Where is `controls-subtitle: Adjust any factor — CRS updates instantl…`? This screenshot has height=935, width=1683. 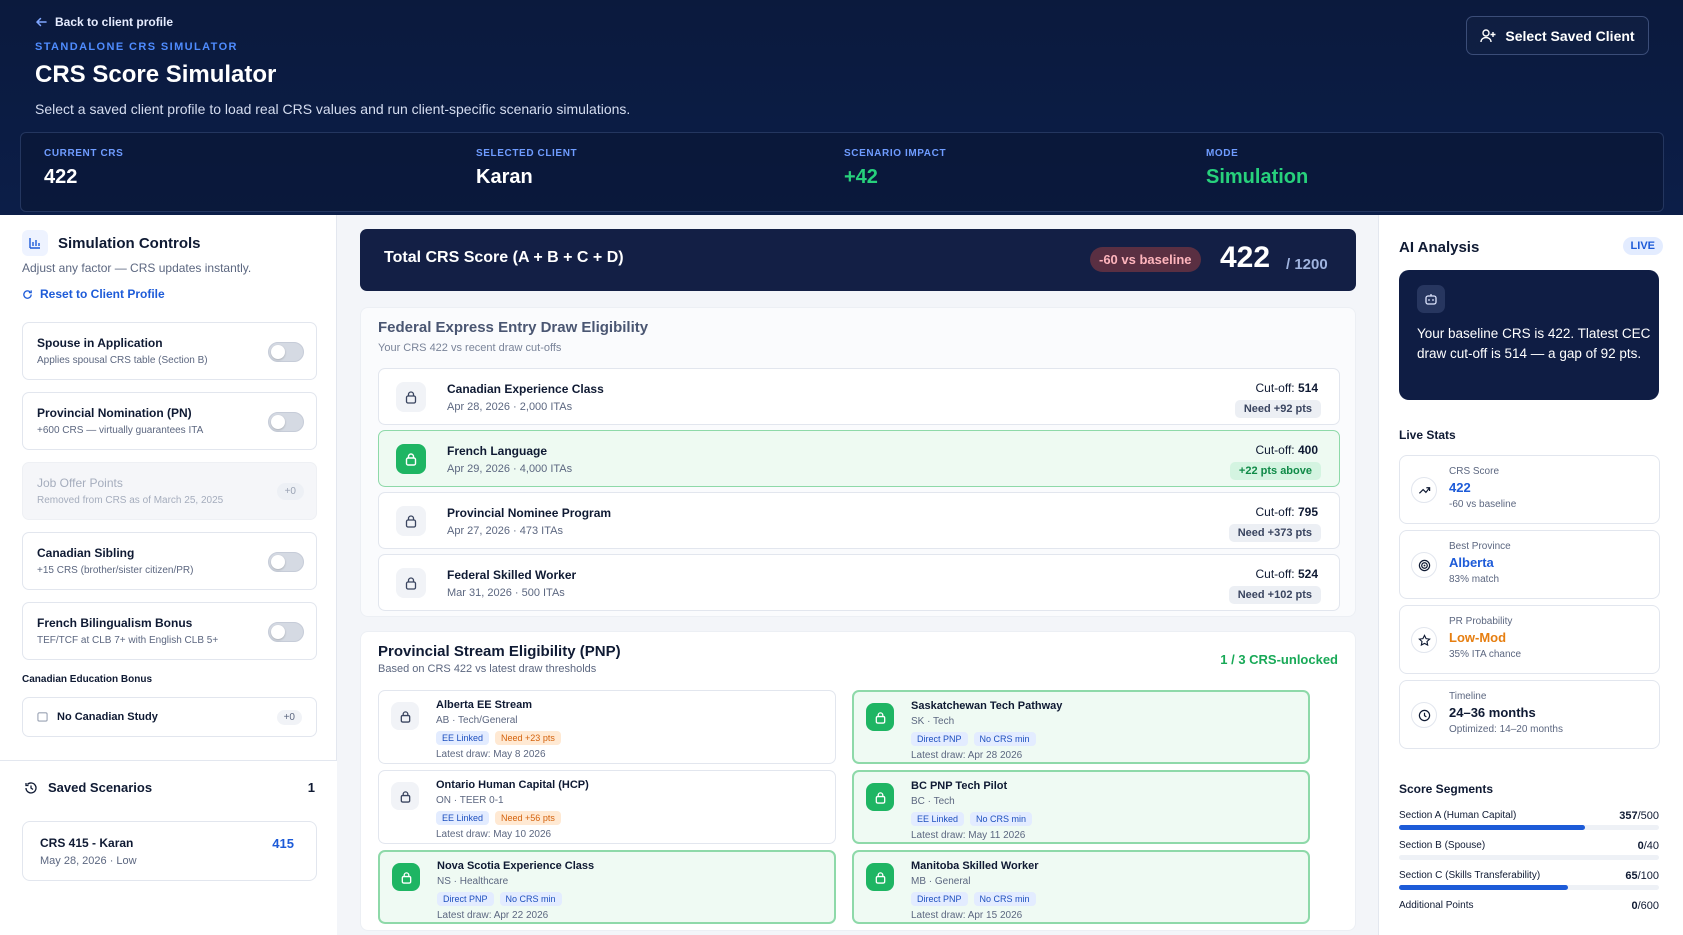 controls-subtitle: Adjust any factor — CRS updates instantl… is located at coordinates (137, 268).